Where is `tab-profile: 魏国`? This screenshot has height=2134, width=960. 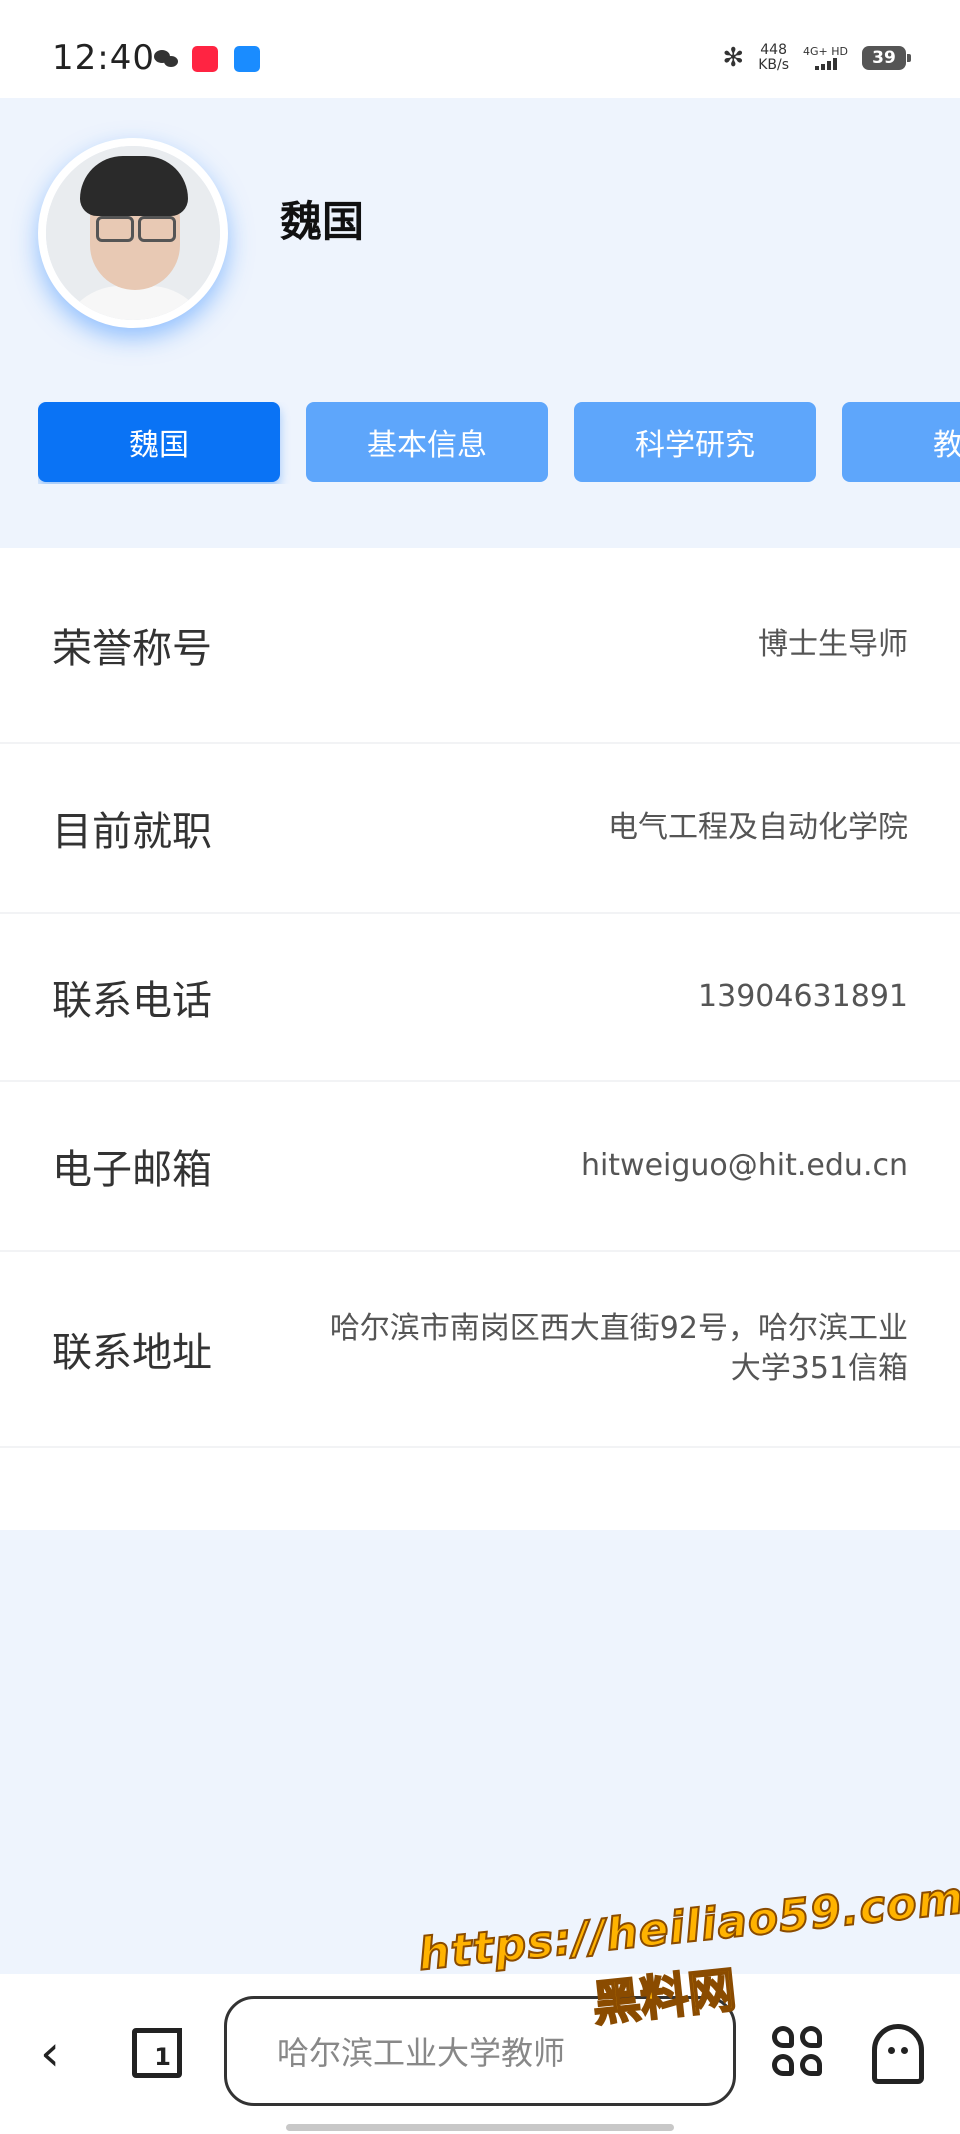
tab-profile: 魏国 is located at coordinates (159, 442).